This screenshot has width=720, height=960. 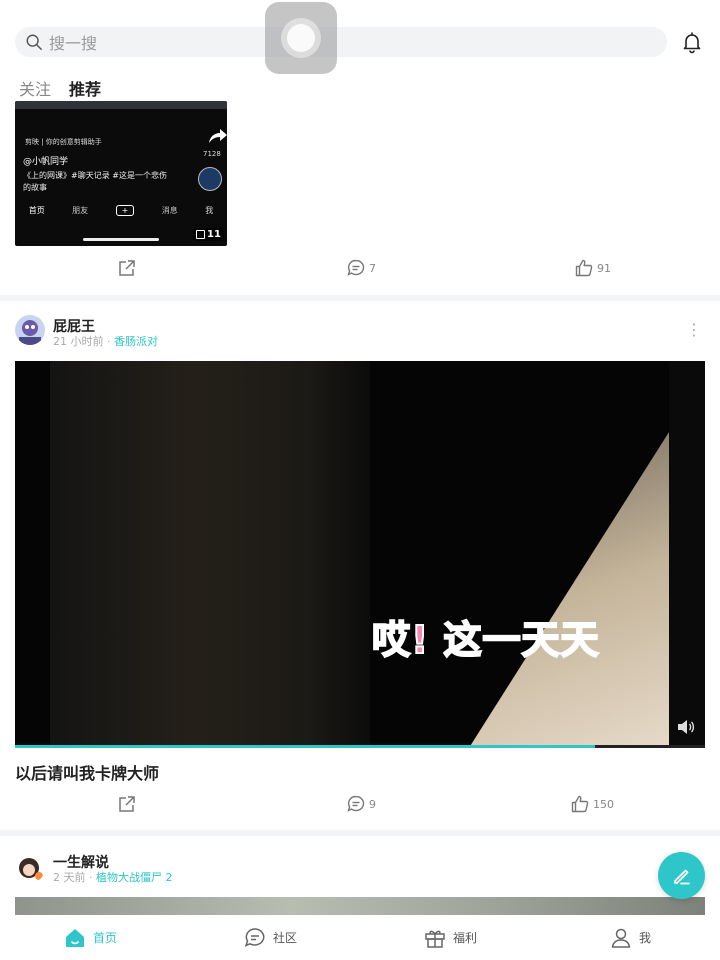 What do you see at coordinates (686, 727) in the screenshot?
I see `volume-icon` at bounding box center [686, 727].